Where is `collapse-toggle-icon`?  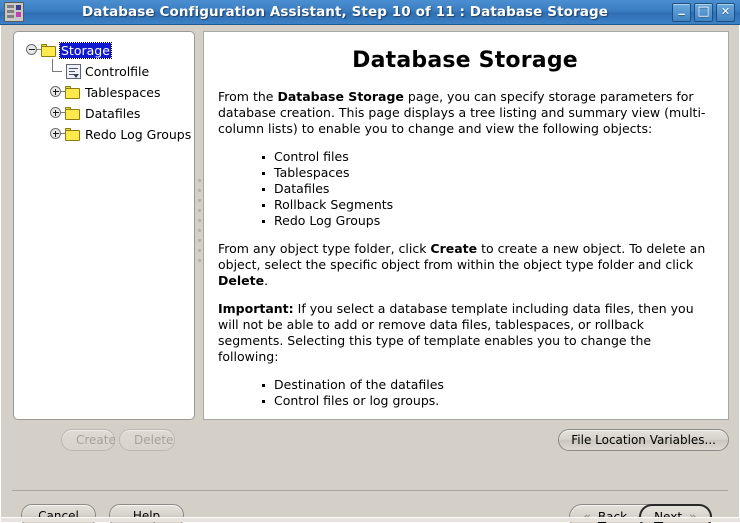 collapse-toggle-icon is located at coordinates (34, 50).